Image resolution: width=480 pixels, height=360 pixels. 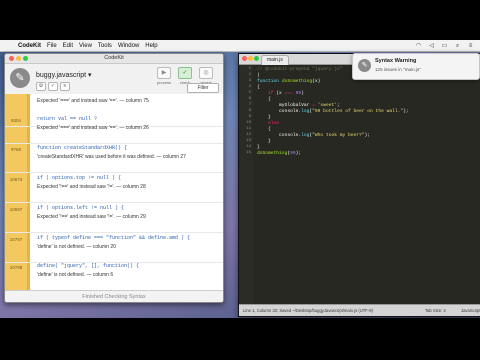 I want to click on error-code: if ( options.top != null ) {, so click(x=79, y=178).